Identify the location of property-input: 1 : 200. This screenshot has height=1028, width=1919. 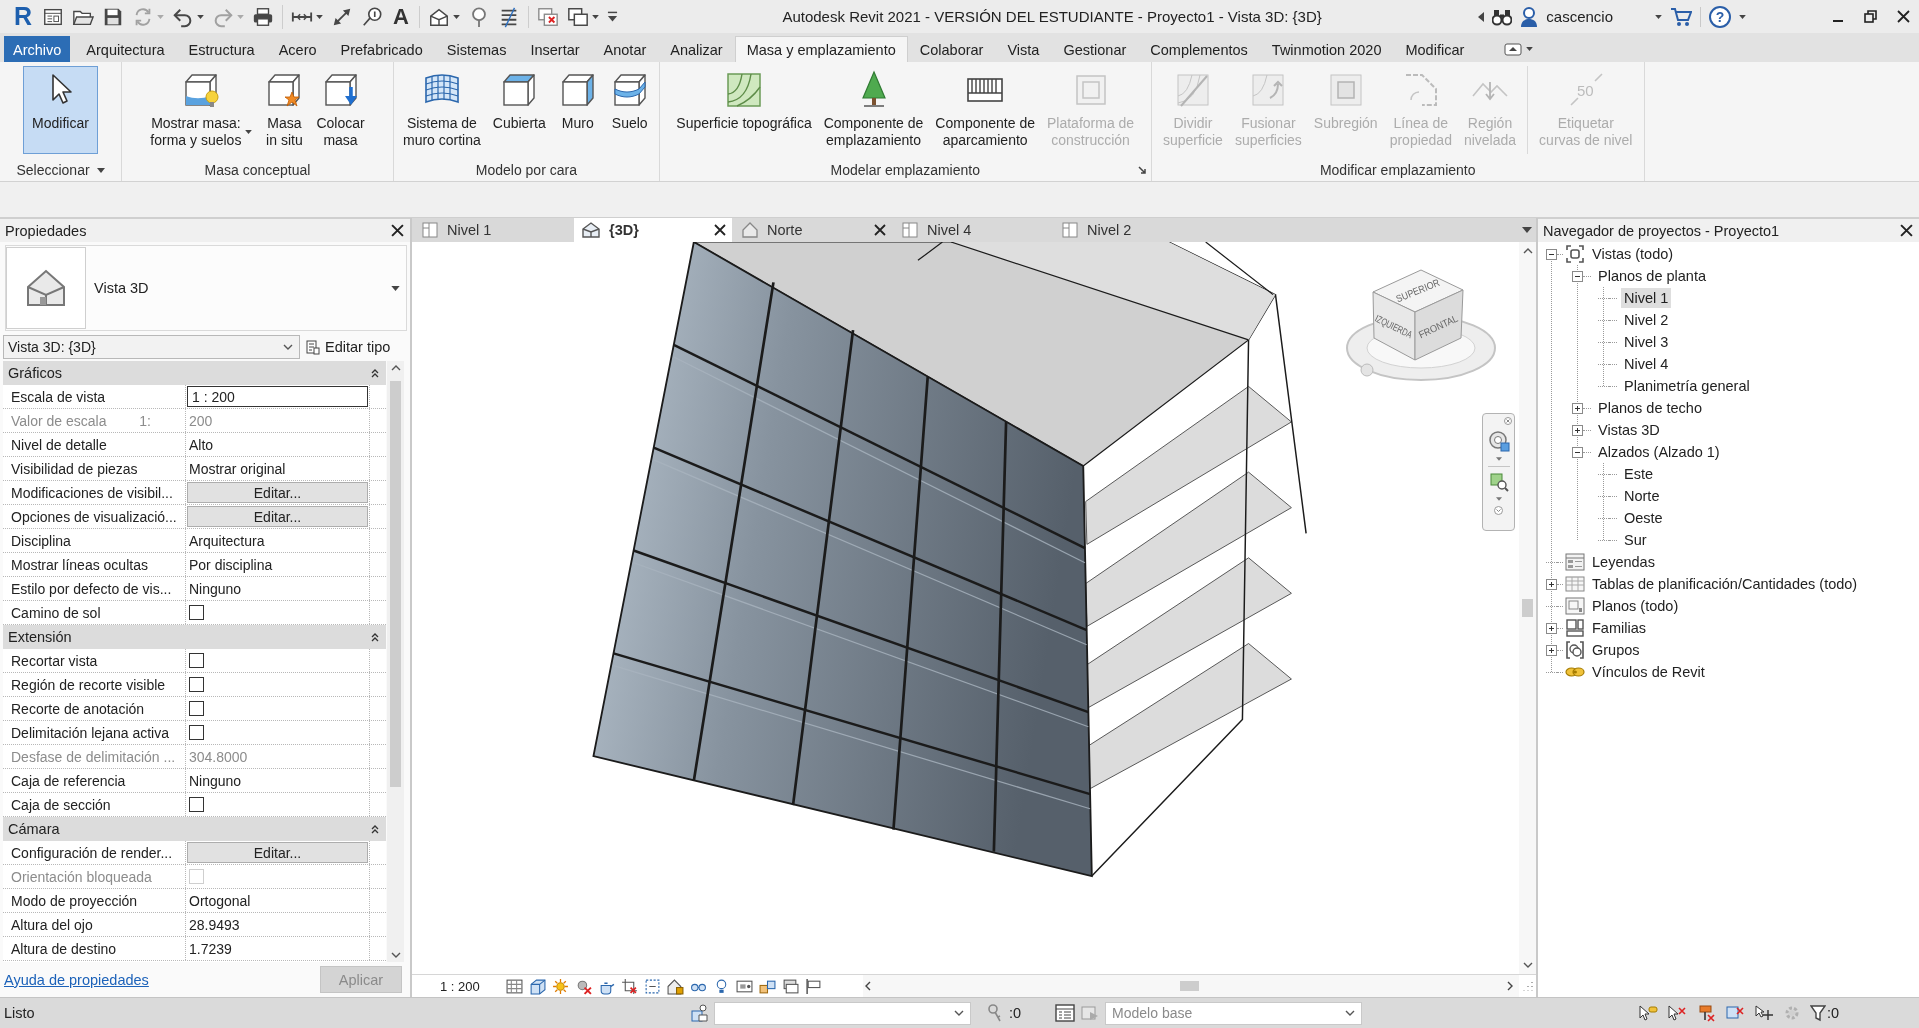
(277, 396).